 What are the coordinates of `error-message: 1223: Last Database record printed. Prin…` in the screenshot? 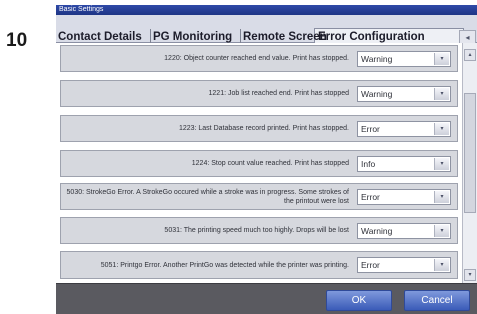 It's located at (263, 128).